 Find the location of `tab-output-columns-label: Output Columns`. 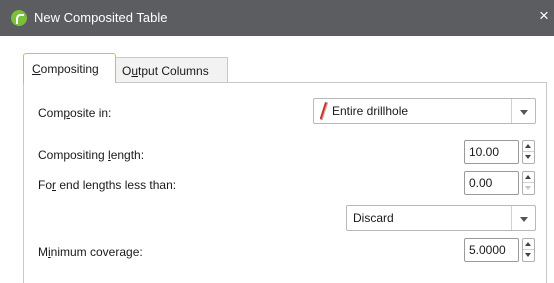

tab-output-columns-label: Output Columns is located at coordinates (165, 71).